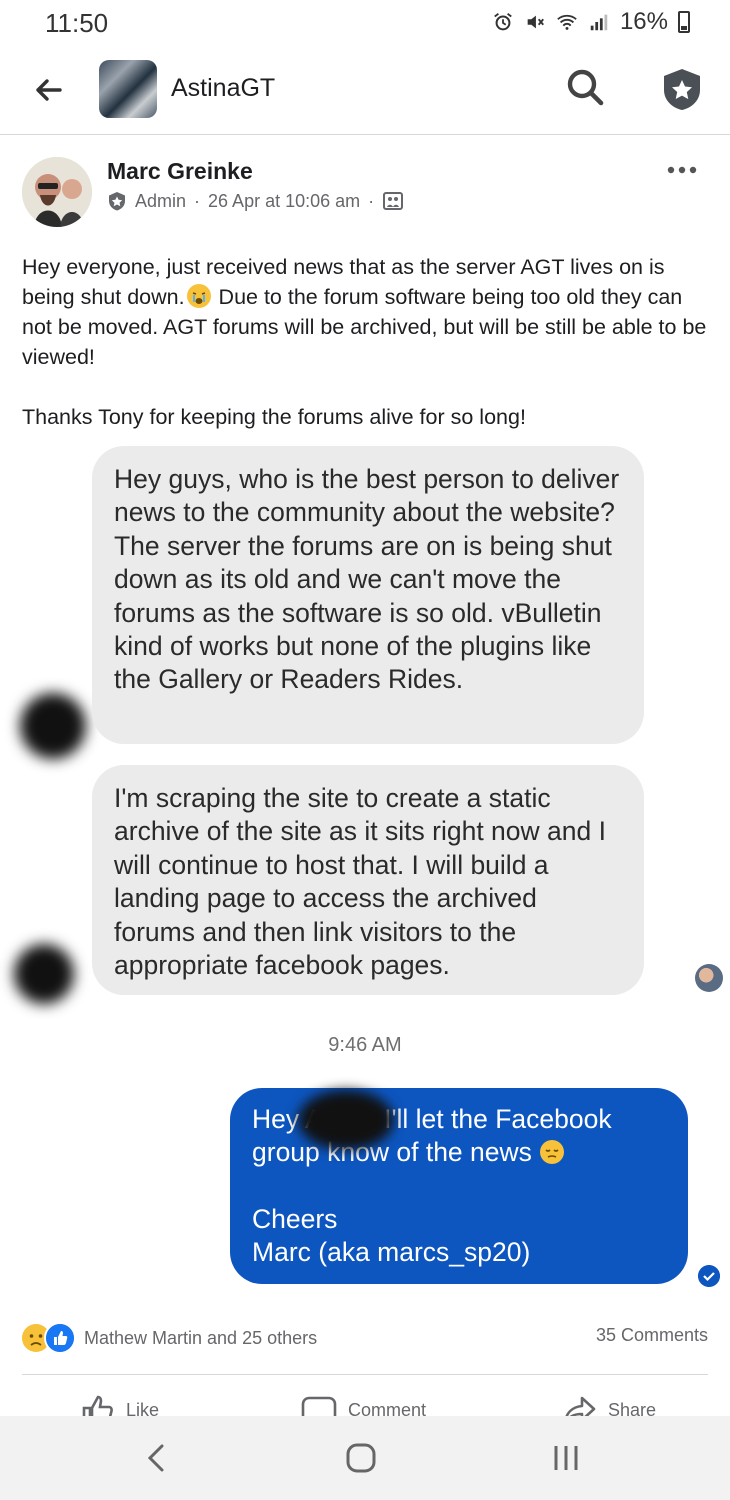 The width and height of the screenshot is (730, 1500). I want to click on author-photo, so click(57, 192).